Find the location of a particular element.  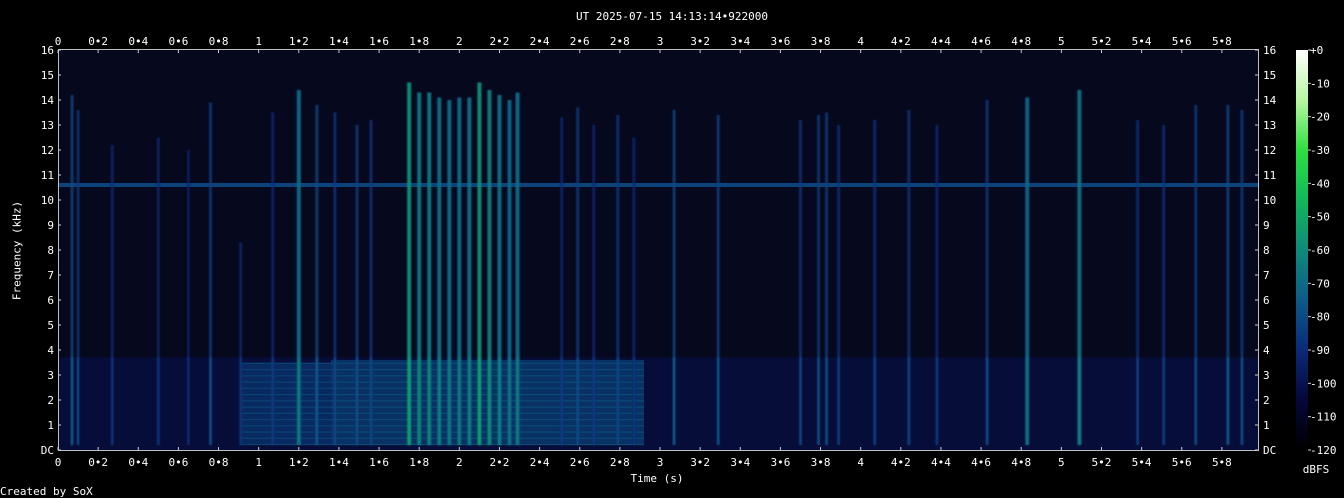

y-tick-label-left: 7 is located at coordinates (50, 275).